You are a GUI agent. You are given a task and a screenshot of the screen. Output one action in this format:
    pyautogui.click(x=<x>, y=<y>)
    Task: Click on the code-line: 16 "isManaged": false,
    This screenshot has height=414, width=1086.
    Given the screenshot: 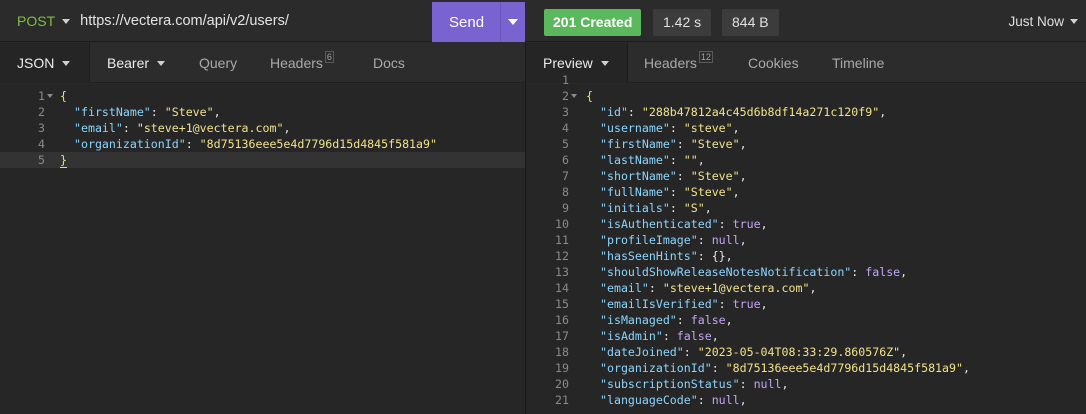 What is the action you would take?
    pyautogui.click(x=806, y=320)
    